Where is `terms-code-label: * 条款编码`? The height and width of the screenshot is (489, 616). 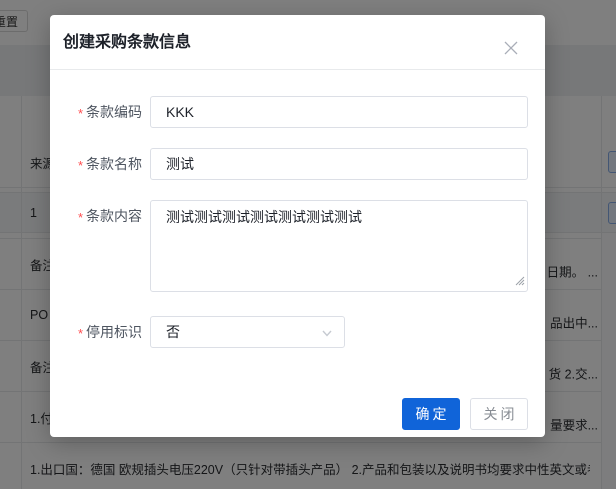 terms-code-label: * 条款编码 is located at coordinates (109, 112).